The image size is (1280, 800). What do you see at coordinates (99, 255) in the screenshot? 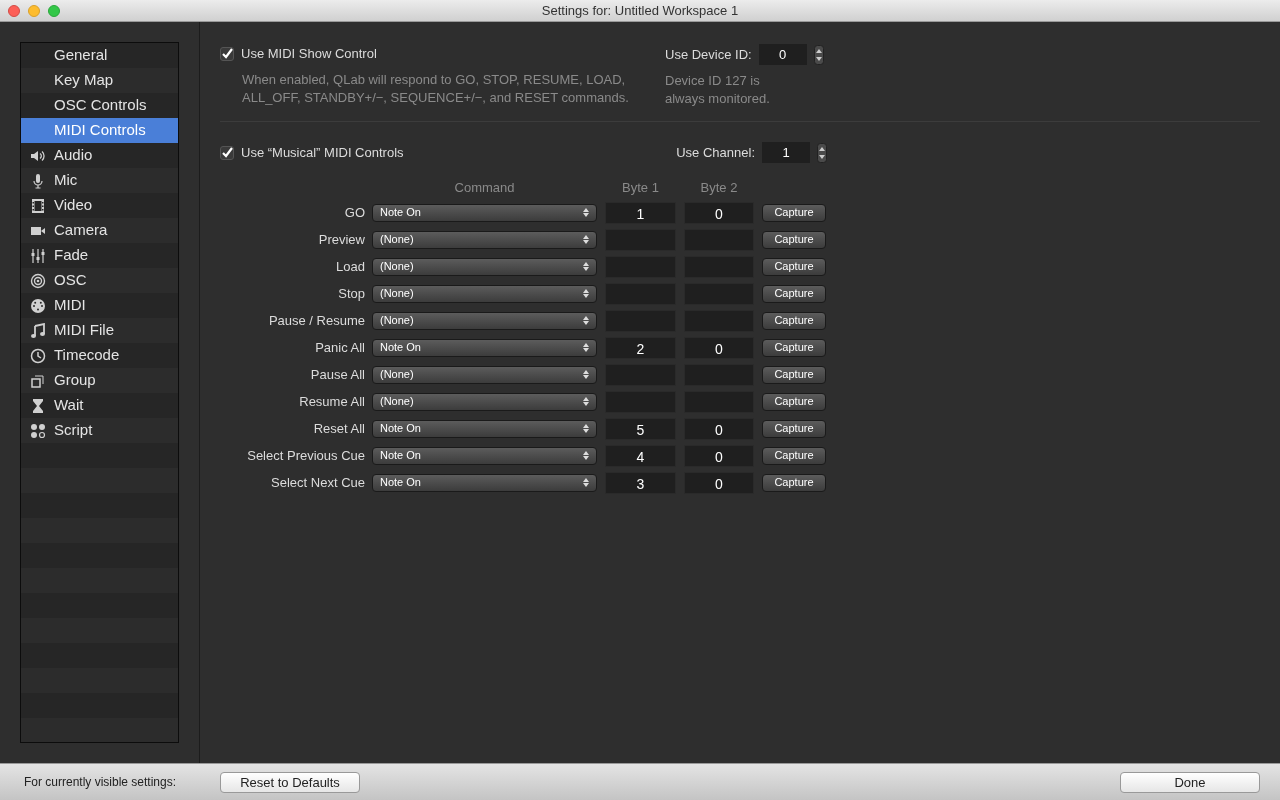
I see `sidebar-item: Fade` at bounding box center [99, 255].